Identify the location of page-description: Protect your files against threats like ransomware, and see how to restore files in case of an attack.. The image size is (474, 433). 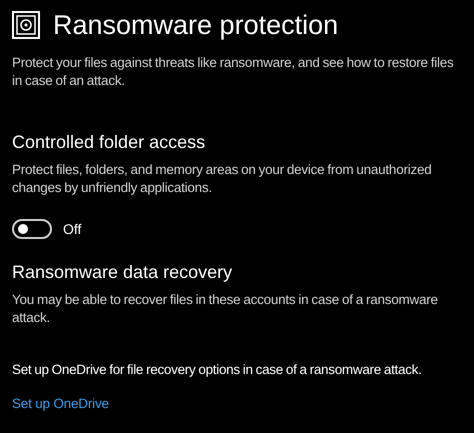
(233, 72).